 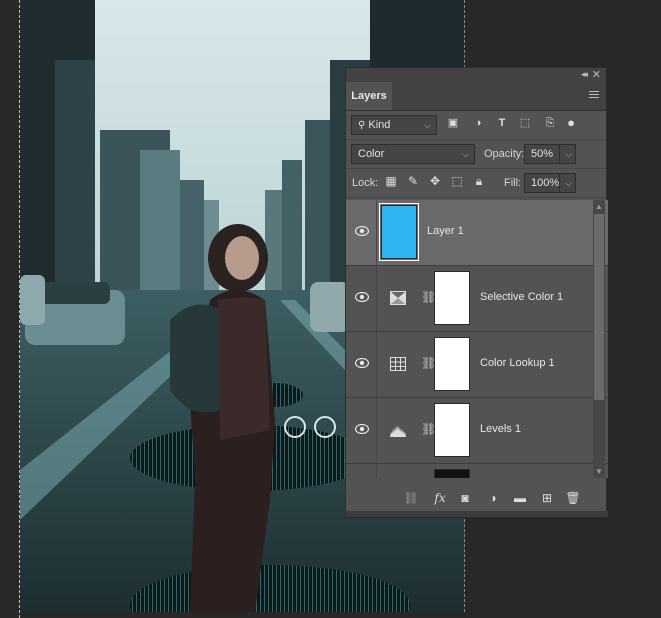 What do you see at coordinates (584, 74) in the screenshot?
I see `collapse-panel-icon: ◂◂` at bounding box center [584, 74].